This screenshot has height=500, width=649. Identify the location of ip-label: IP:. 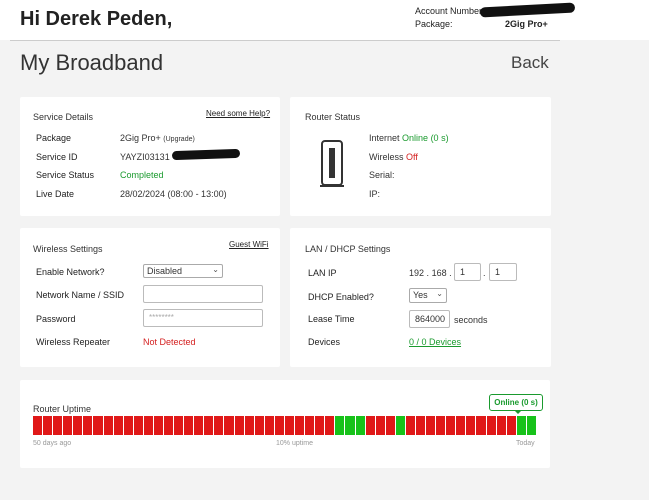
(375, 194).